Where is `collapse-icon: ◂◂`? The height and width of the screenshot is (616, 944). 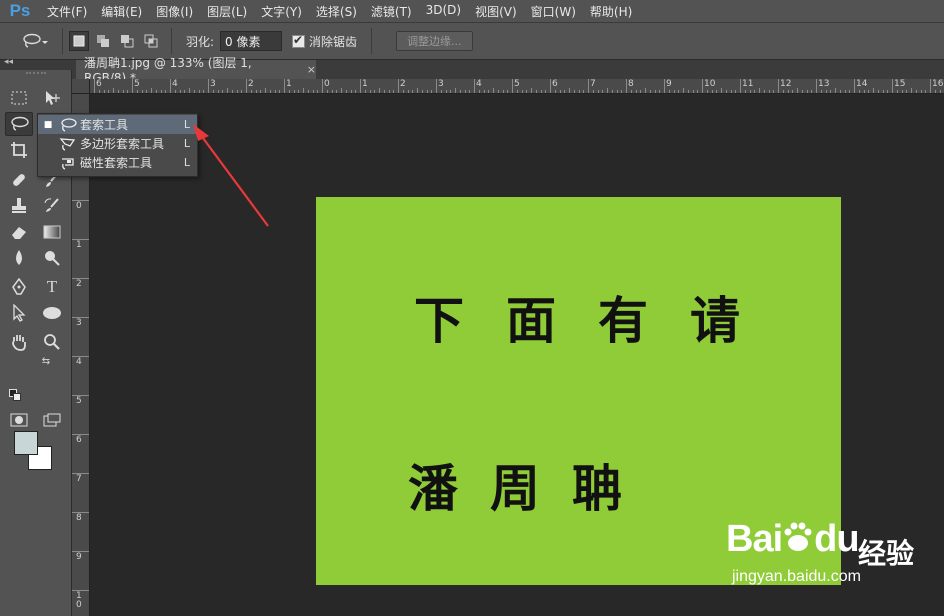 collapse-icon: ◂◂ is located at coordinates (8, 62).